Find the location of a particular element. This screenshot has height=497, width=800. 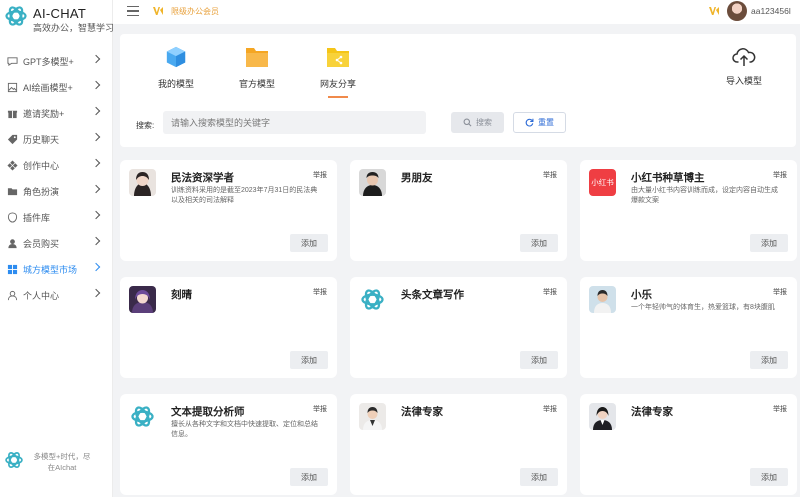

sidebar-item-label: 城方模型市场 is located at coordinates (50, 269).